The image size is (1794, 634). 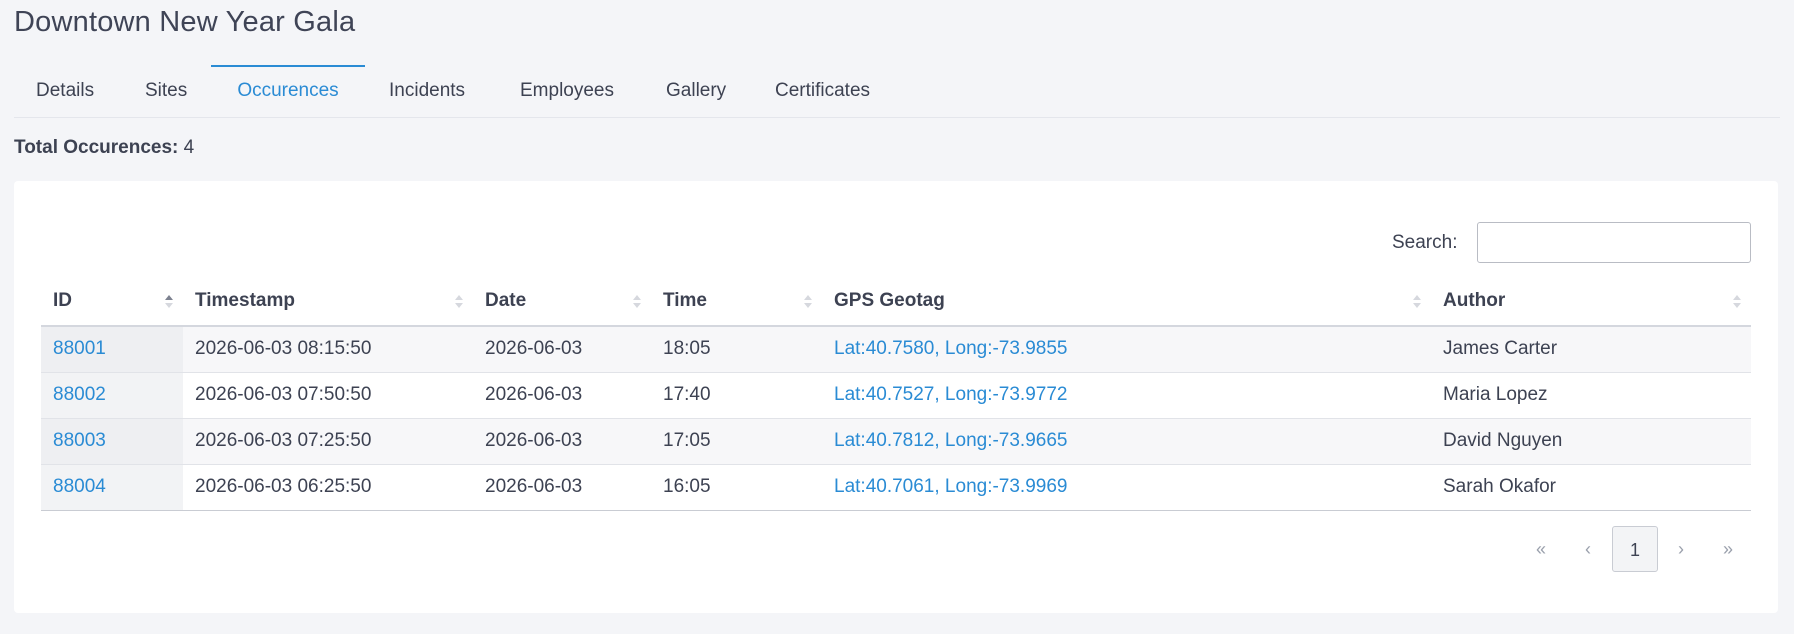 What do you see at coordinates (1425, 242) in the screenshot?
I see `search-label: Search:` at bounding box center [1425, 242].